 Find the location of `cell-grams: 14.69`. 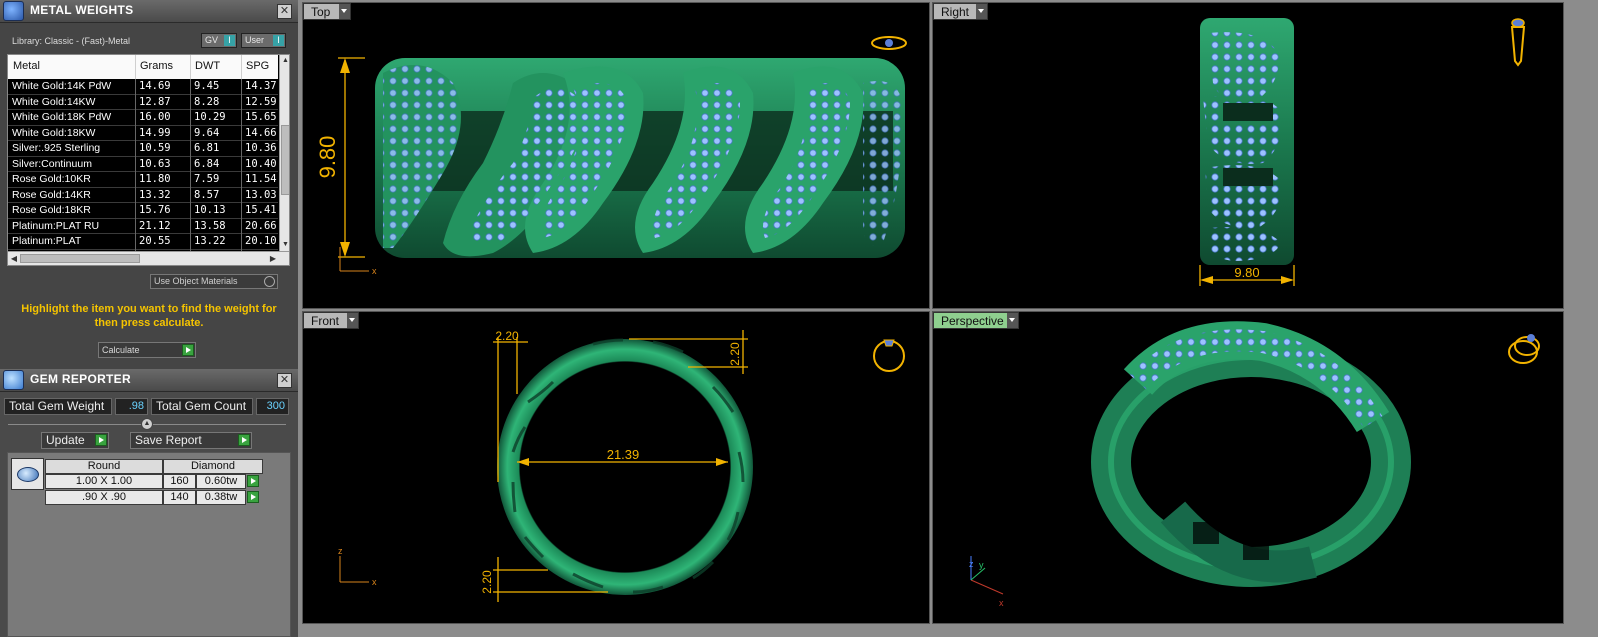

cell-grams: 14.69 is located at coordinates (155, 86).